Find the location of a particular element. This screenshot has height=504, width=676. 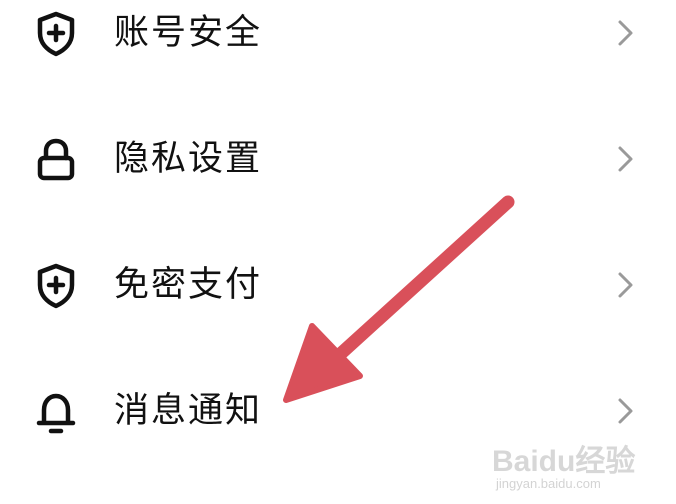

baidu-jingyan-watermark: Baidu经验 jingyan.baidu.com is located at coordinates (577, 466).